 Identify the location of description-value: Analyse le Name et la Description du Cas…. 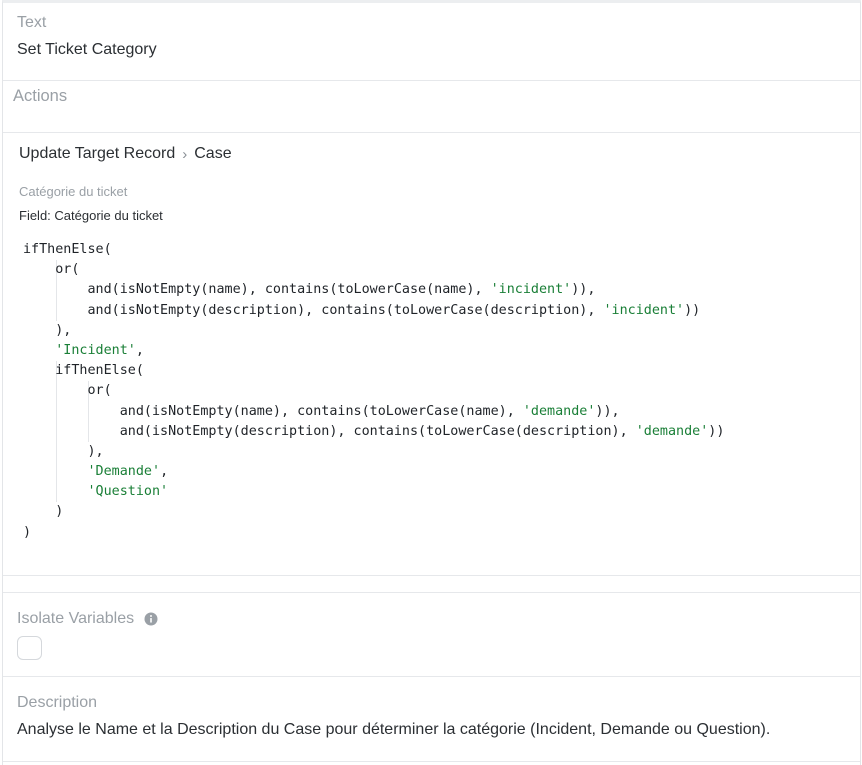
(393, 730).